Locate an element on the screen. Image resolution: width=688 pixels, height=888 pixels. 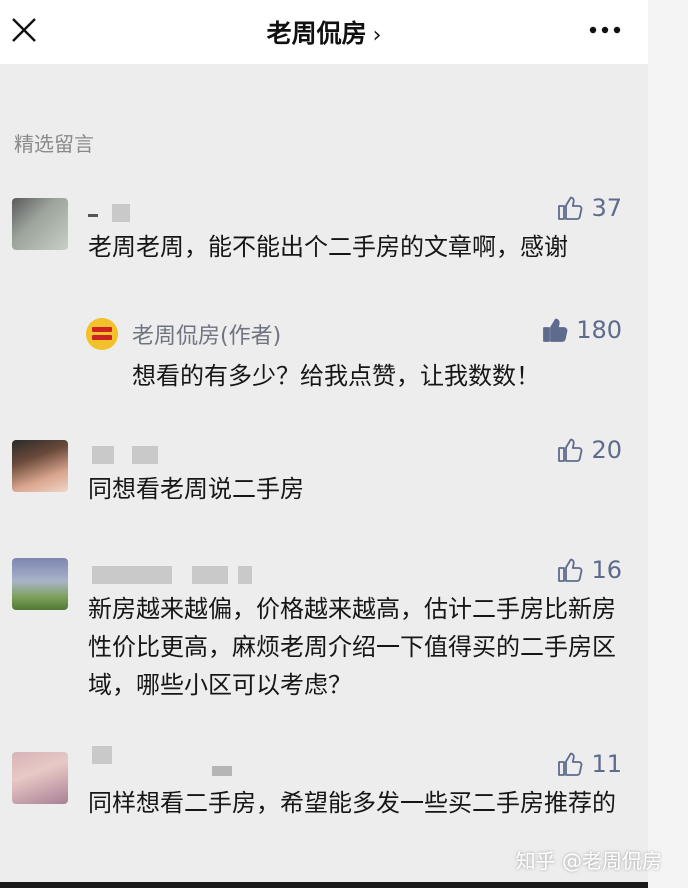
like-count: 20 is located at coordinates (606, 450).